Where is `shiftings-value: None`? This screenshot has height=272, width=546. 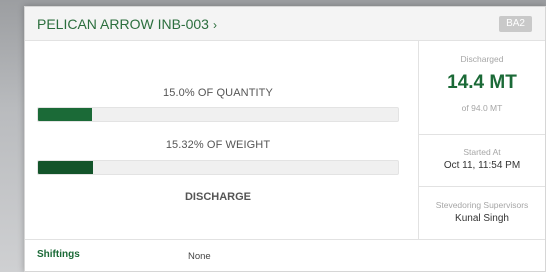 shiftings-value: None is located at coordinates (199, 256).